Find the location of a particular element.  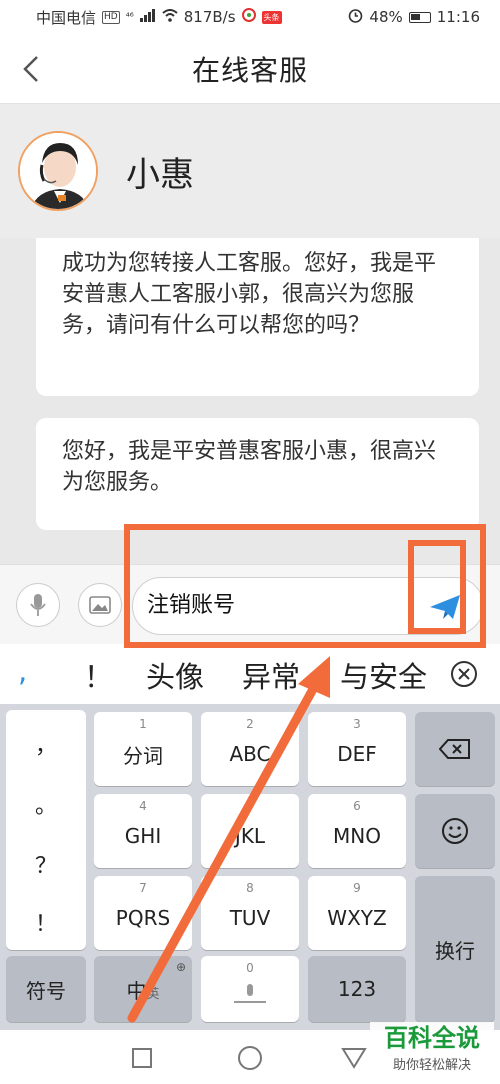

enter-key: 换行 is located at coordinates (455, 949).